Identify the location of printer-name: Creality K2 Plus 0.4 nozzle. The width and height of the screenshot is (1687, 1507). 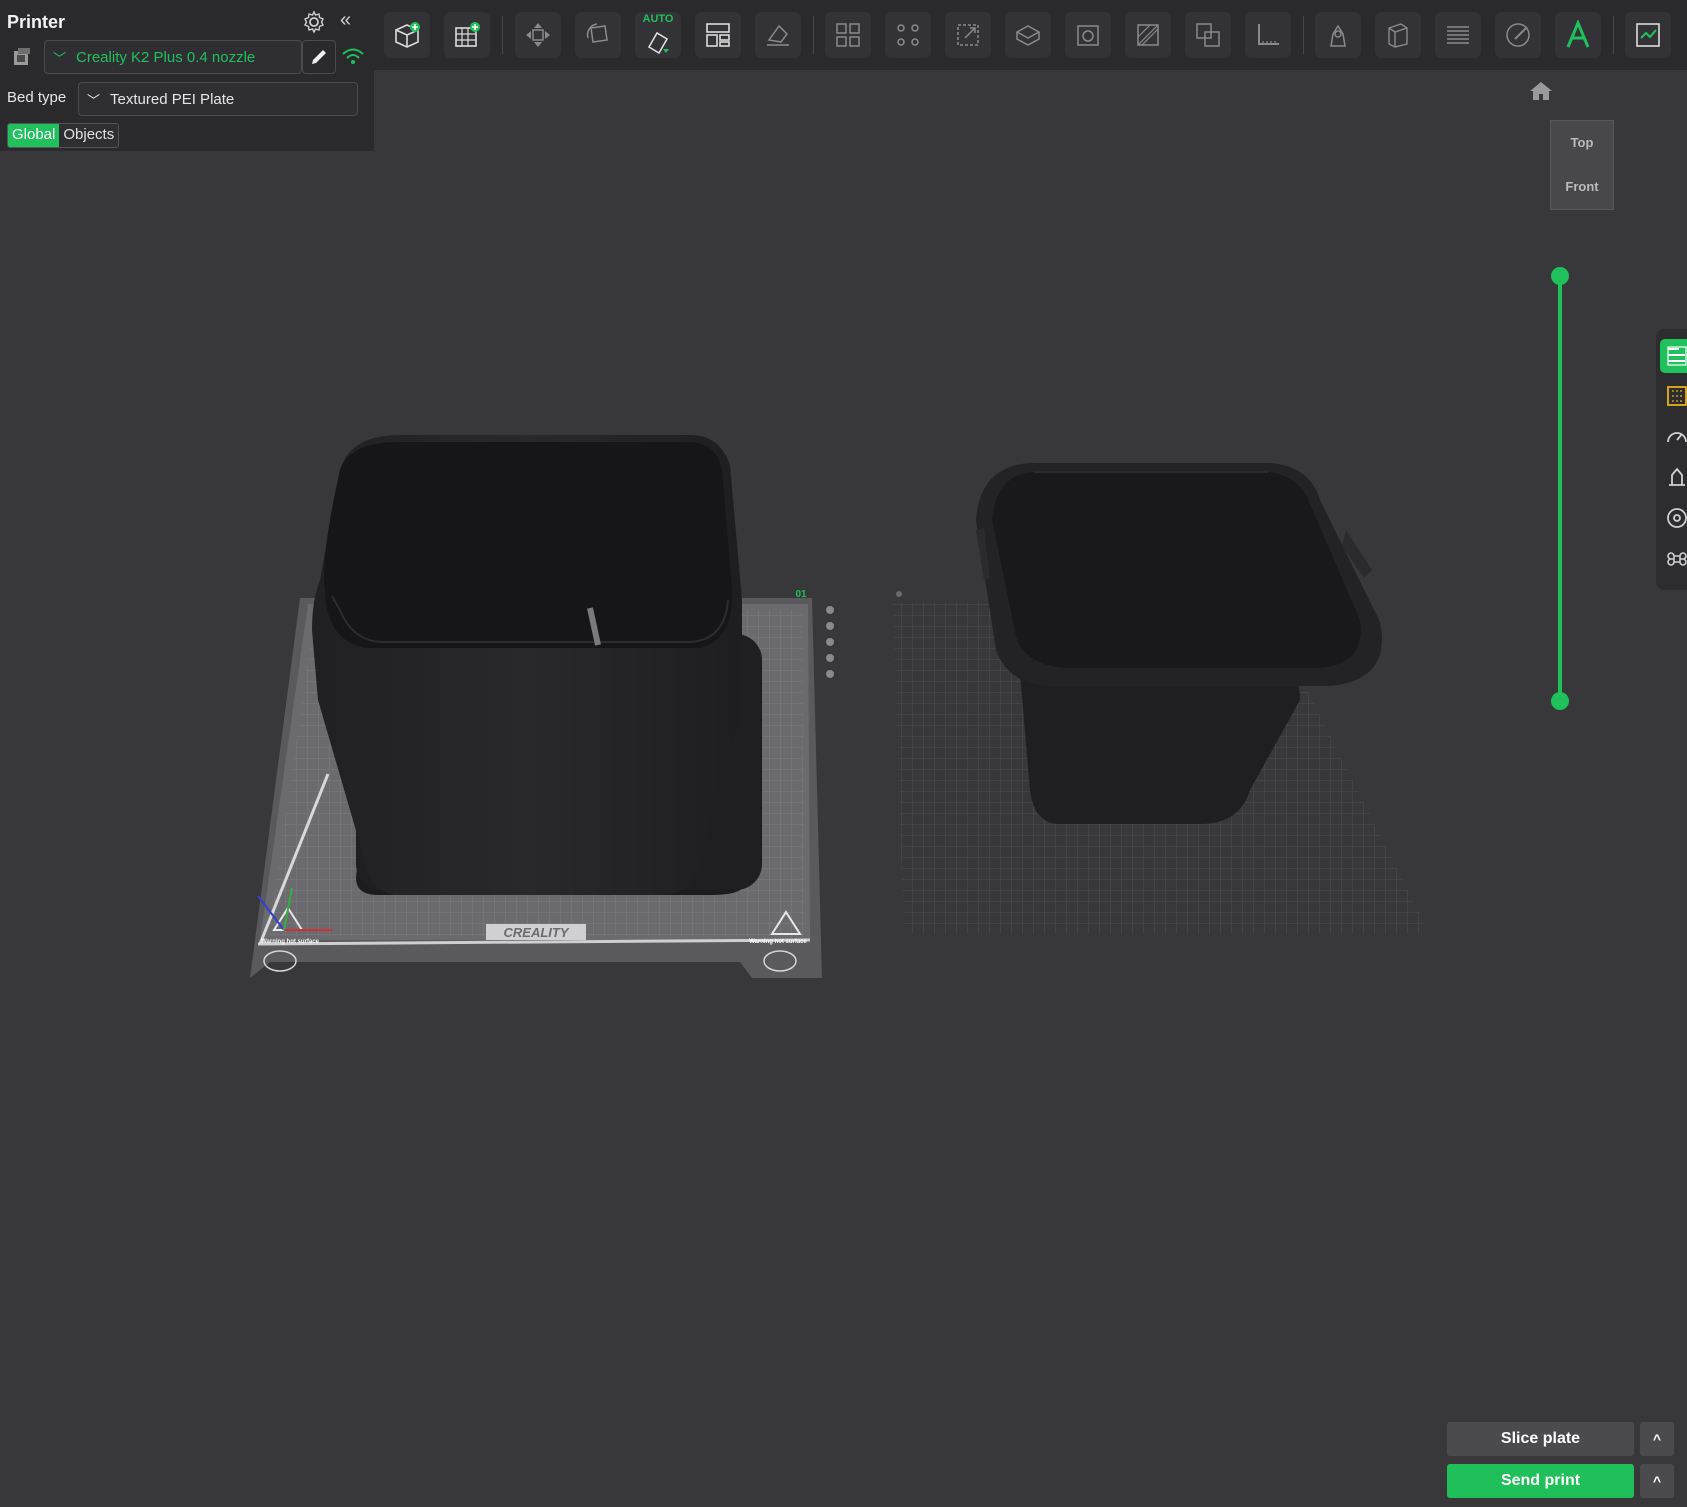
(166, 57).